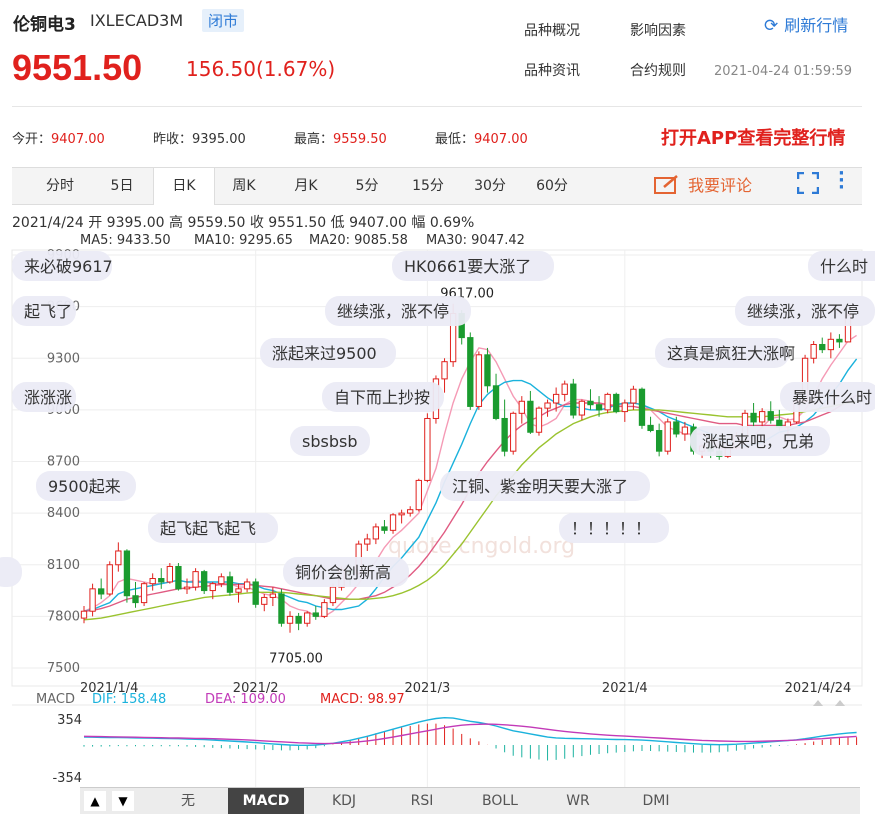 Image resolution: width=875 pixels, height=816 pixels. Describe the element at coordinates (731, 353) in the screenshot. I see `comment-bubble-text: 这真是疯狂大涨啊` at that location.